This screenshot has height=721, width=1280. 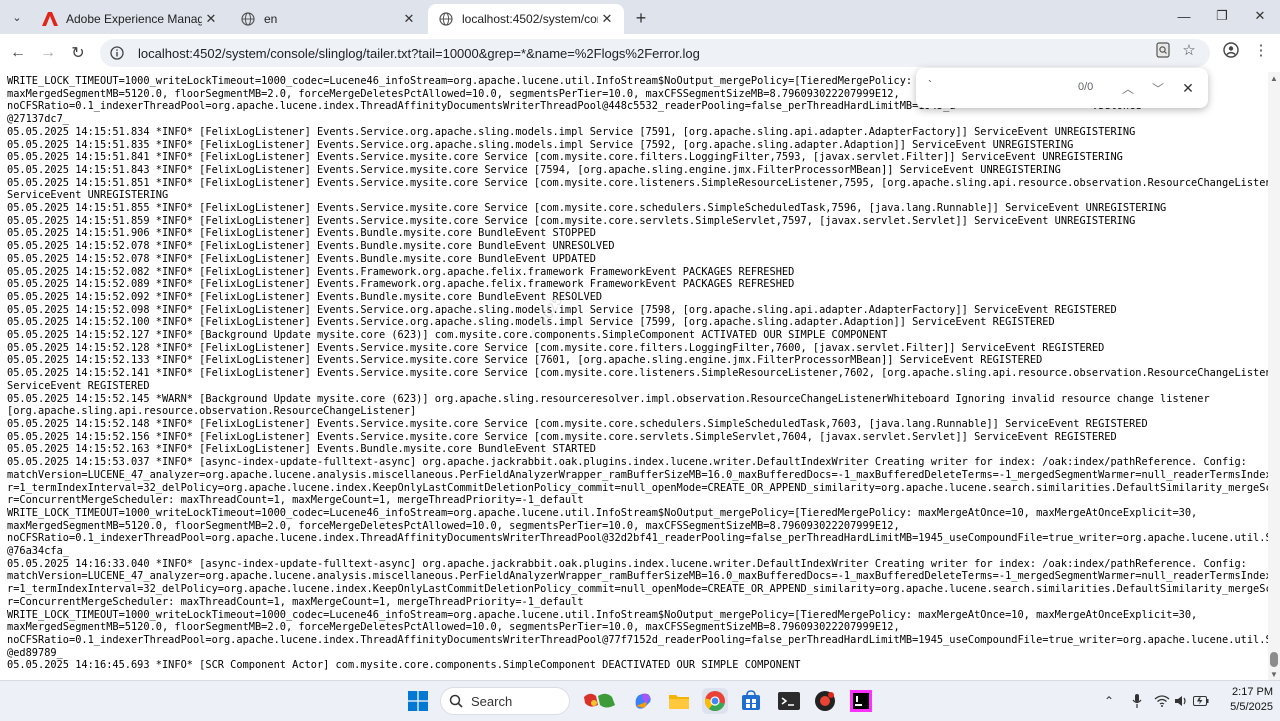 I want to click on microphone-icon, so click(x=1137, y=701).